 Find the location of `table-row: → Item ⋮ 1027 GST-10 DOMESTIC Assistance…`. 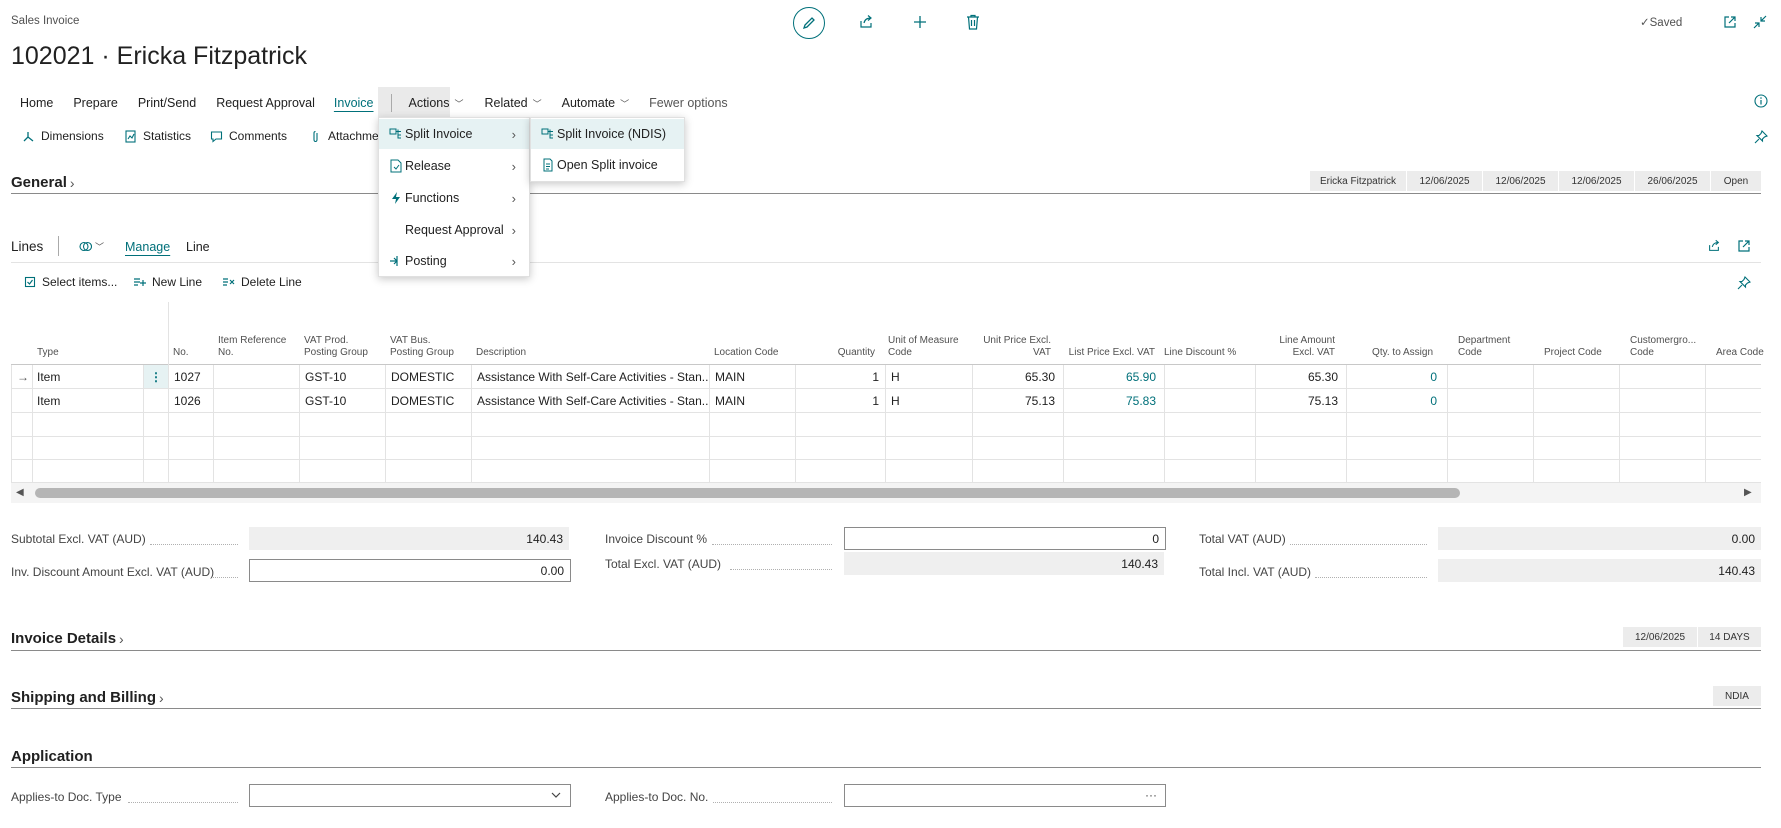

table-row: → Item ⋮ 1027 GST-10 DOMESTIC Assistance… is located at coordinates (886, 377).